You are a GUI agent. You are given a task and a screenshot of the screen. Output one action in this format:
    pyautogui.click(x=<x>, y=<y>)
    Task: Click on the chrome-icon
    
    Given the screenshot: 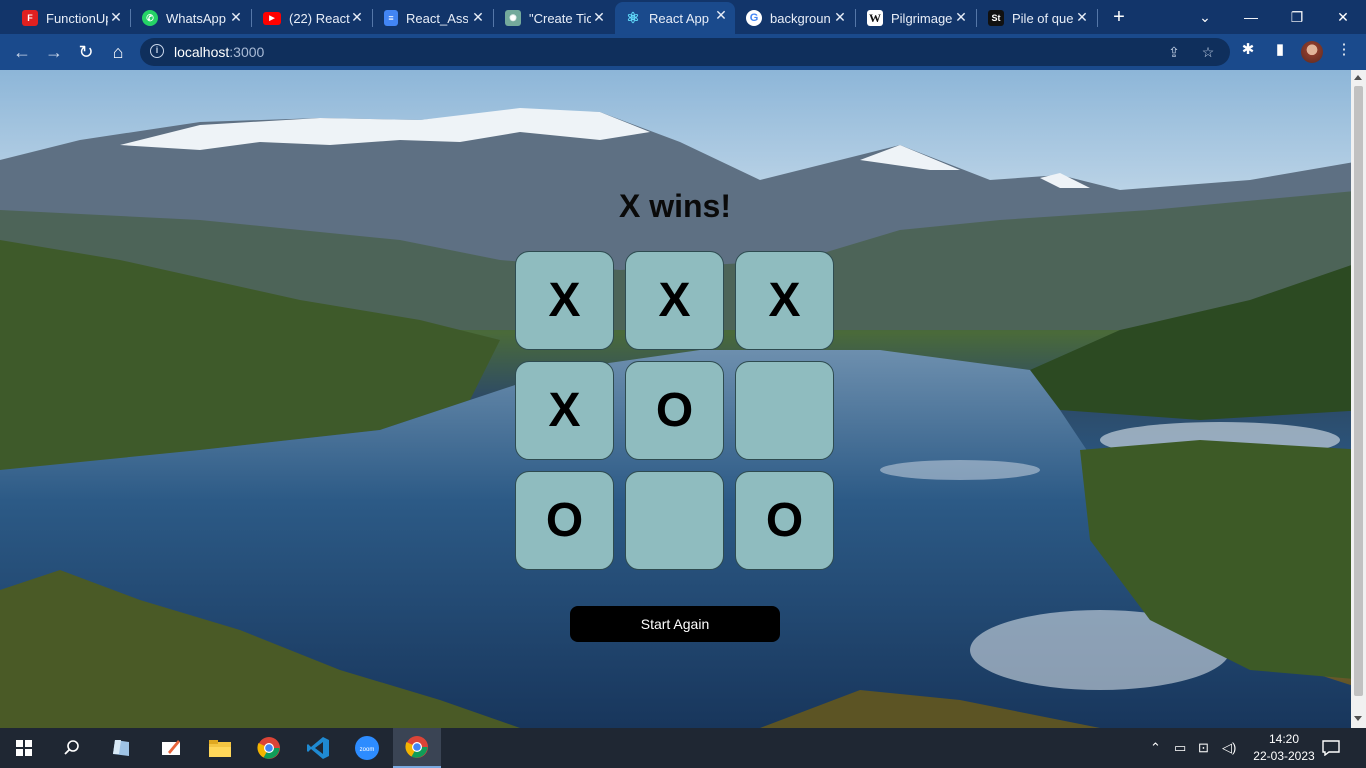 What is the action you would take?
    pyautogui.click(x=269, y=748)
    